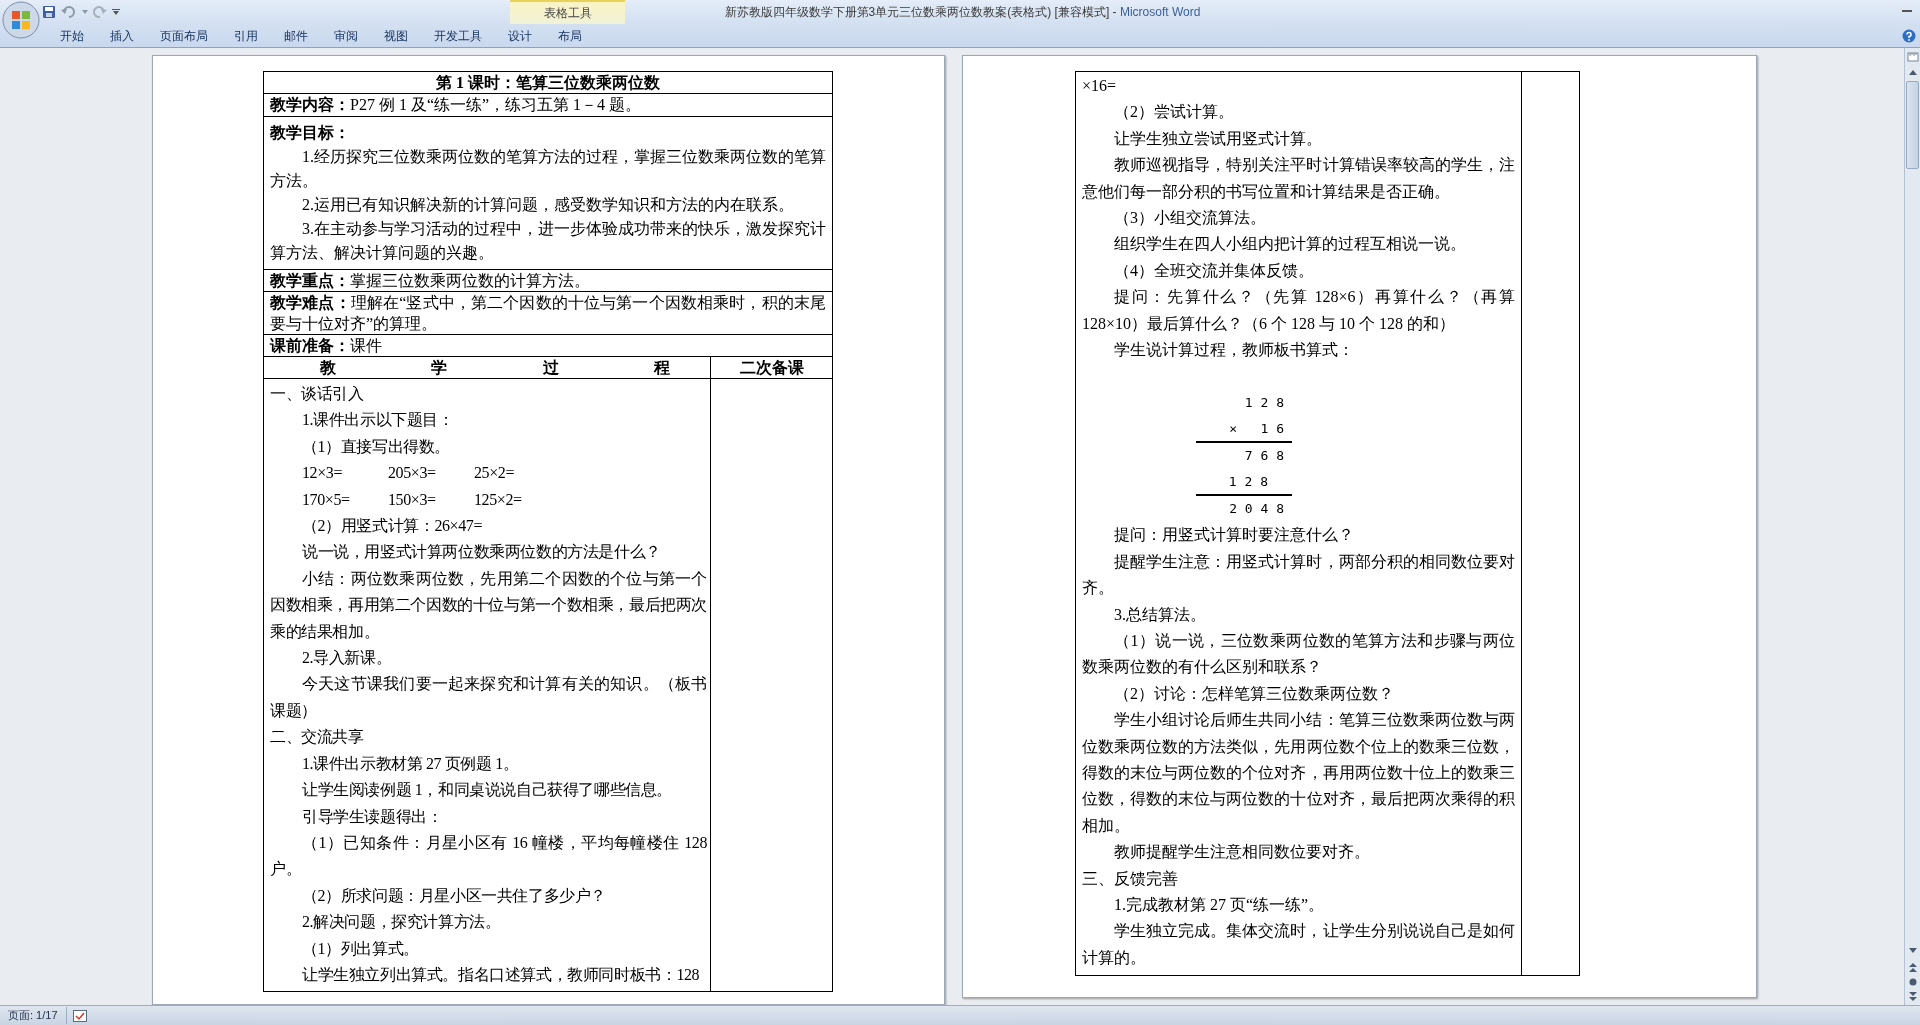  Describe the element at coordinates (122, 35) in the screenshot. I see `ribbon-tab: 插入` at that location.